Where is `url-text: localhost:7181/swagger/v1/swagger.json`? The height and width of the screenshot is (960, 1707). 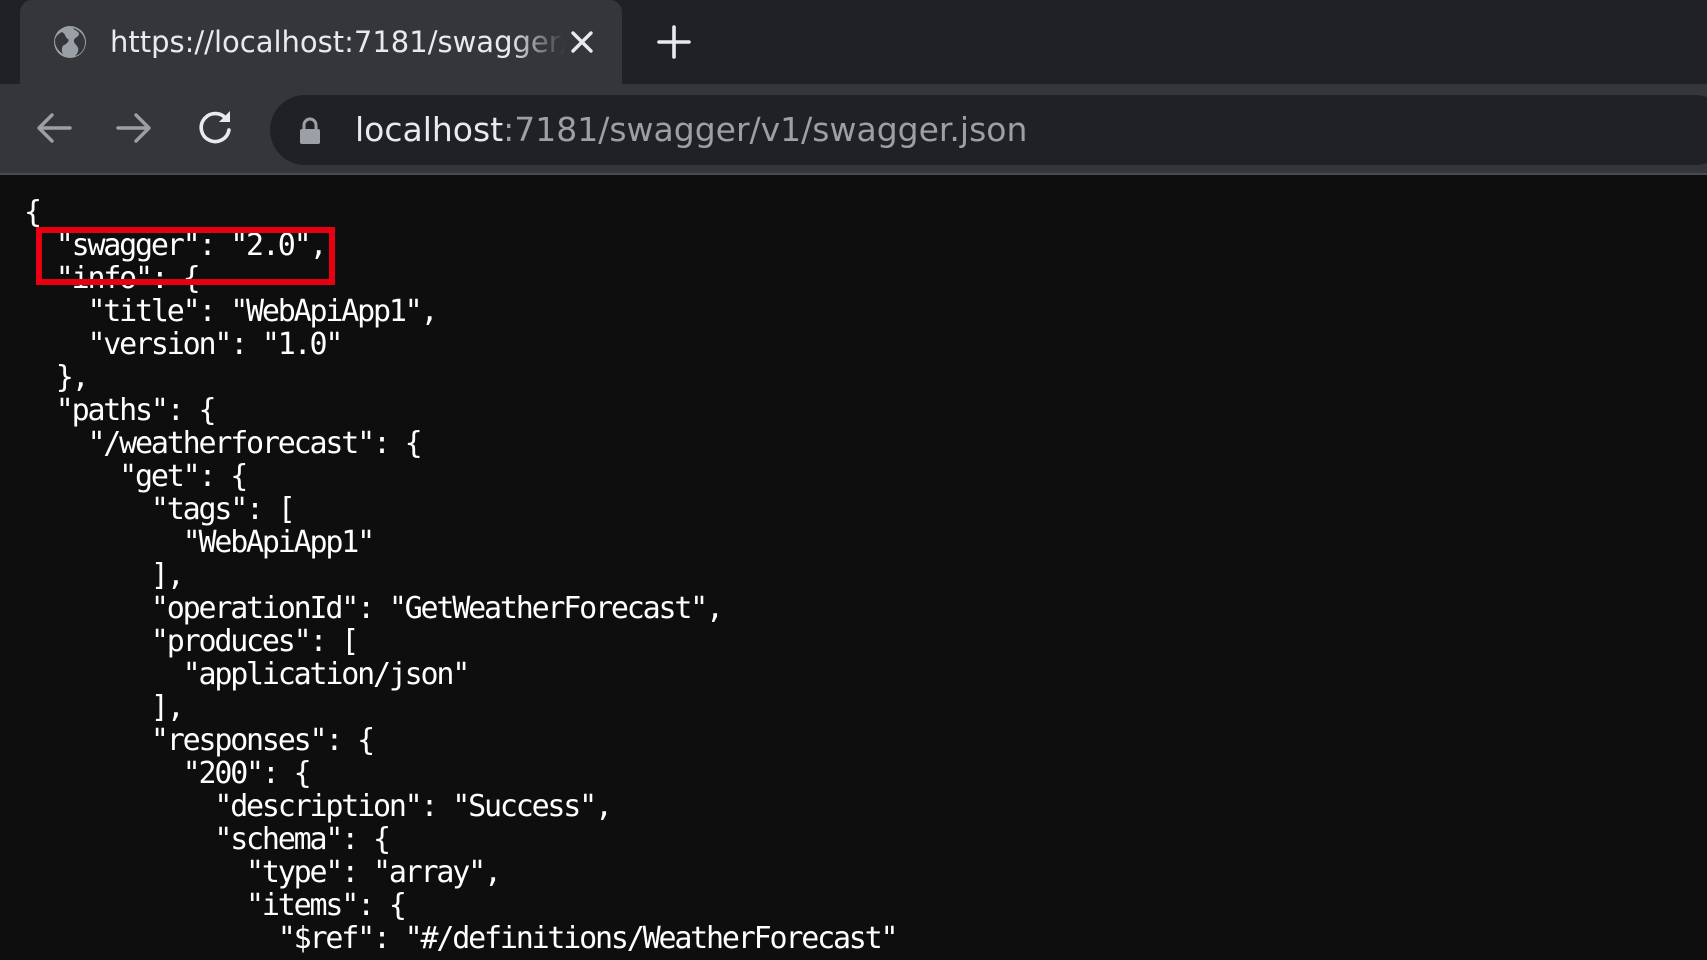 url-text: localhost:7181/swagger/v1/swagger.json is located at coordinates (691, 130).